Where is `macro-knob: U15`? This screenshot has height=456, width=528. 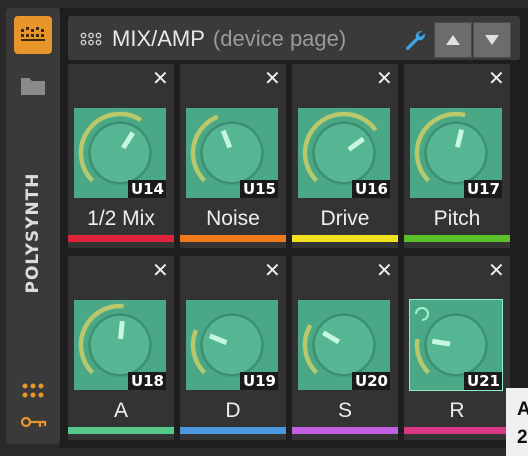
macro-knob: U15 is located at coordinates (232, 153).